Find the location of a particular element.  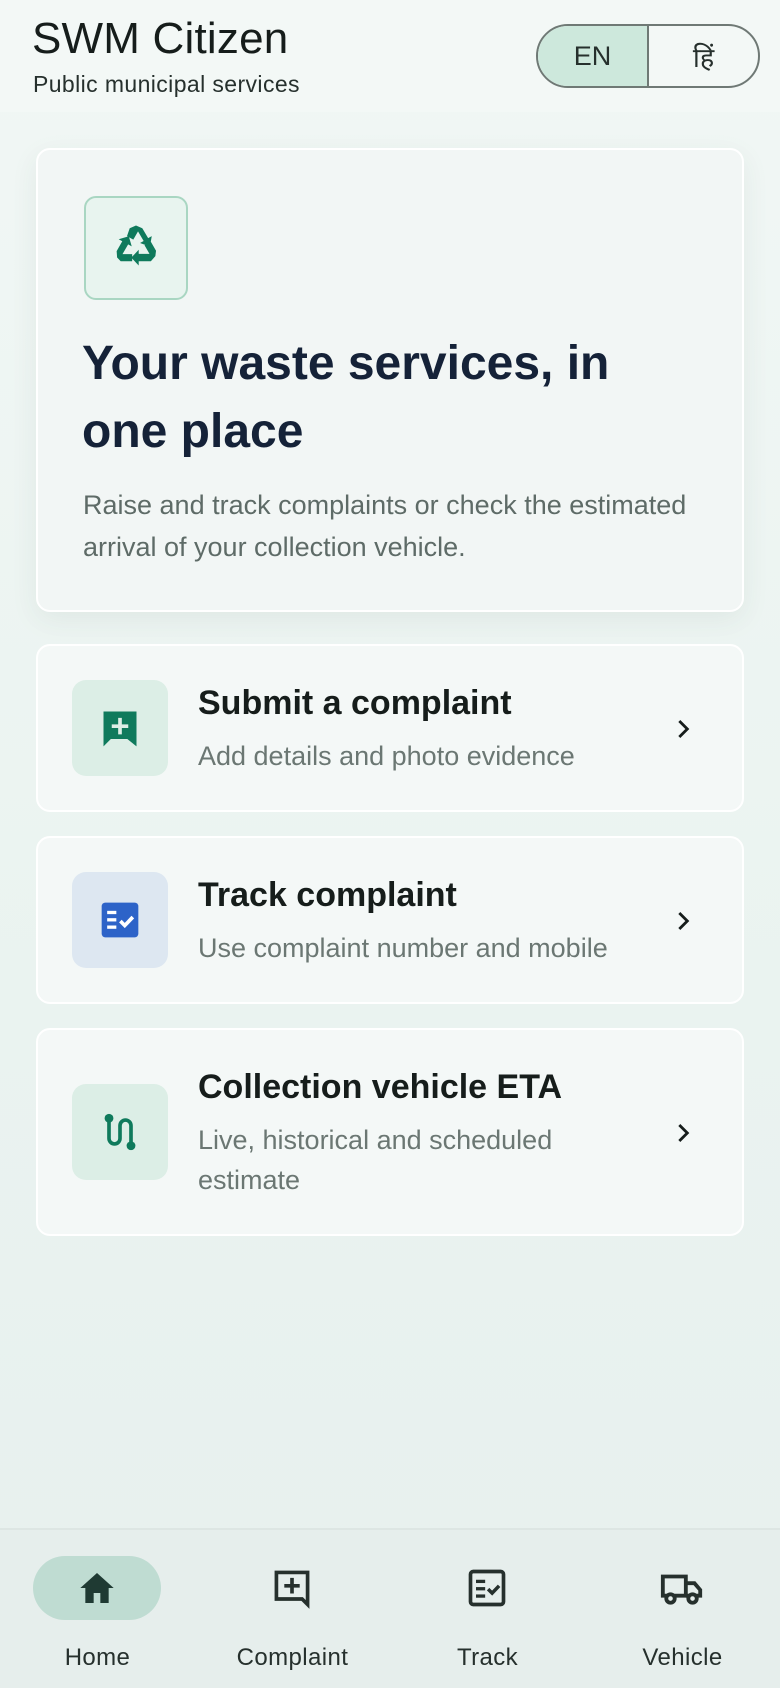

route-icon is located at coordinates (120, 1132).